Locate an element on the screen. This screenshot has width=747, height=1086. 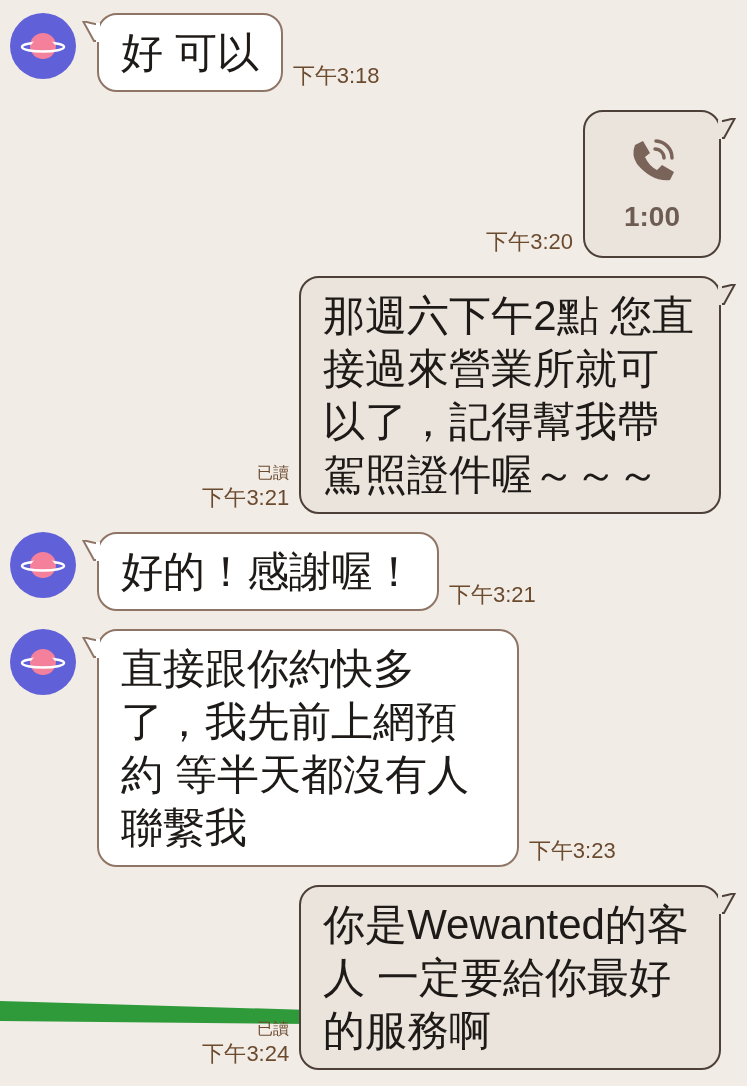
message-text: 那週六下午2點 您直接過來營業所就可以了，記得幫我帶駕照證件喔～～～ is located at coordinates (509, 395).